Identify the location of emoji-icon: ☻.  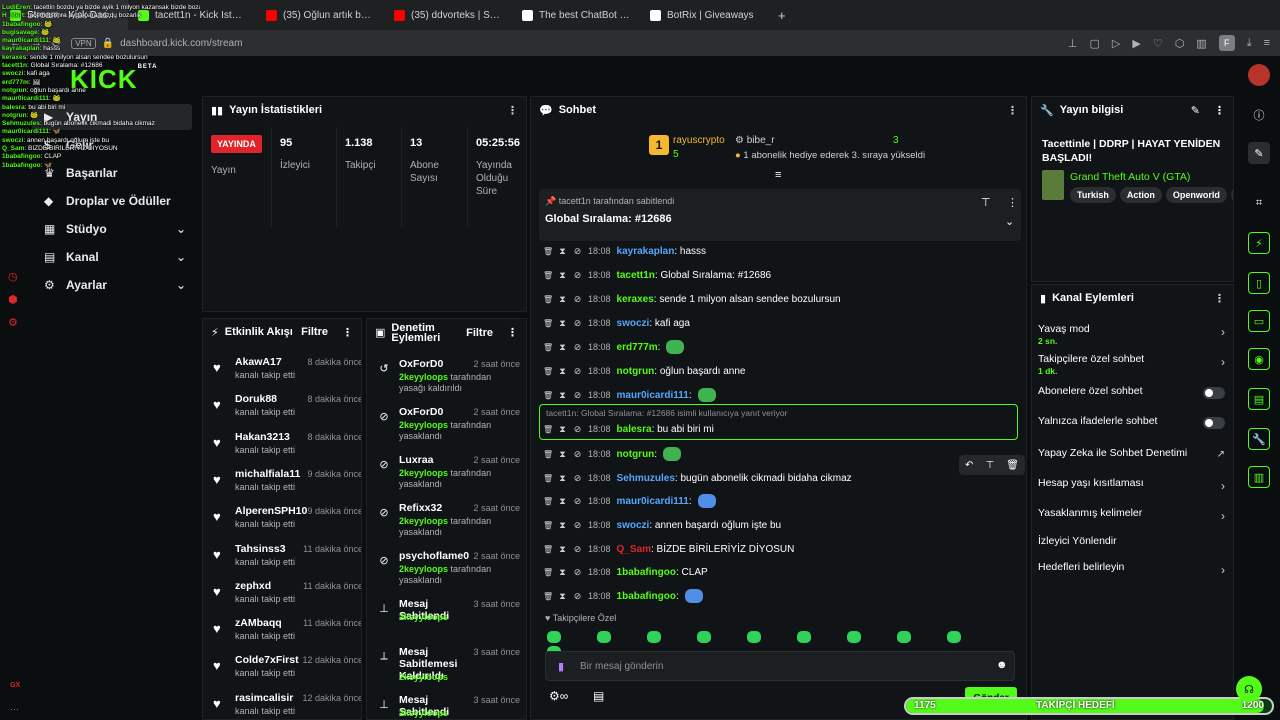
(1002, 665).